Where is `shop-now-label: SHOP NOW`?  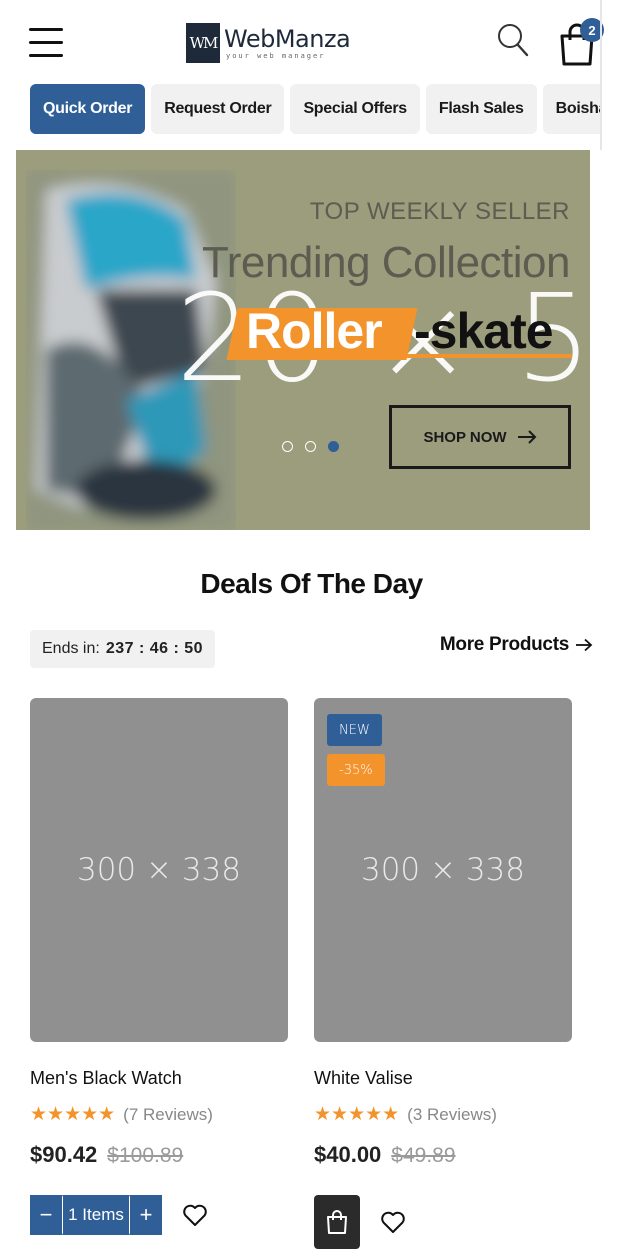 shop-now-label: SHOP NOW is located at coordinates (465, 437).